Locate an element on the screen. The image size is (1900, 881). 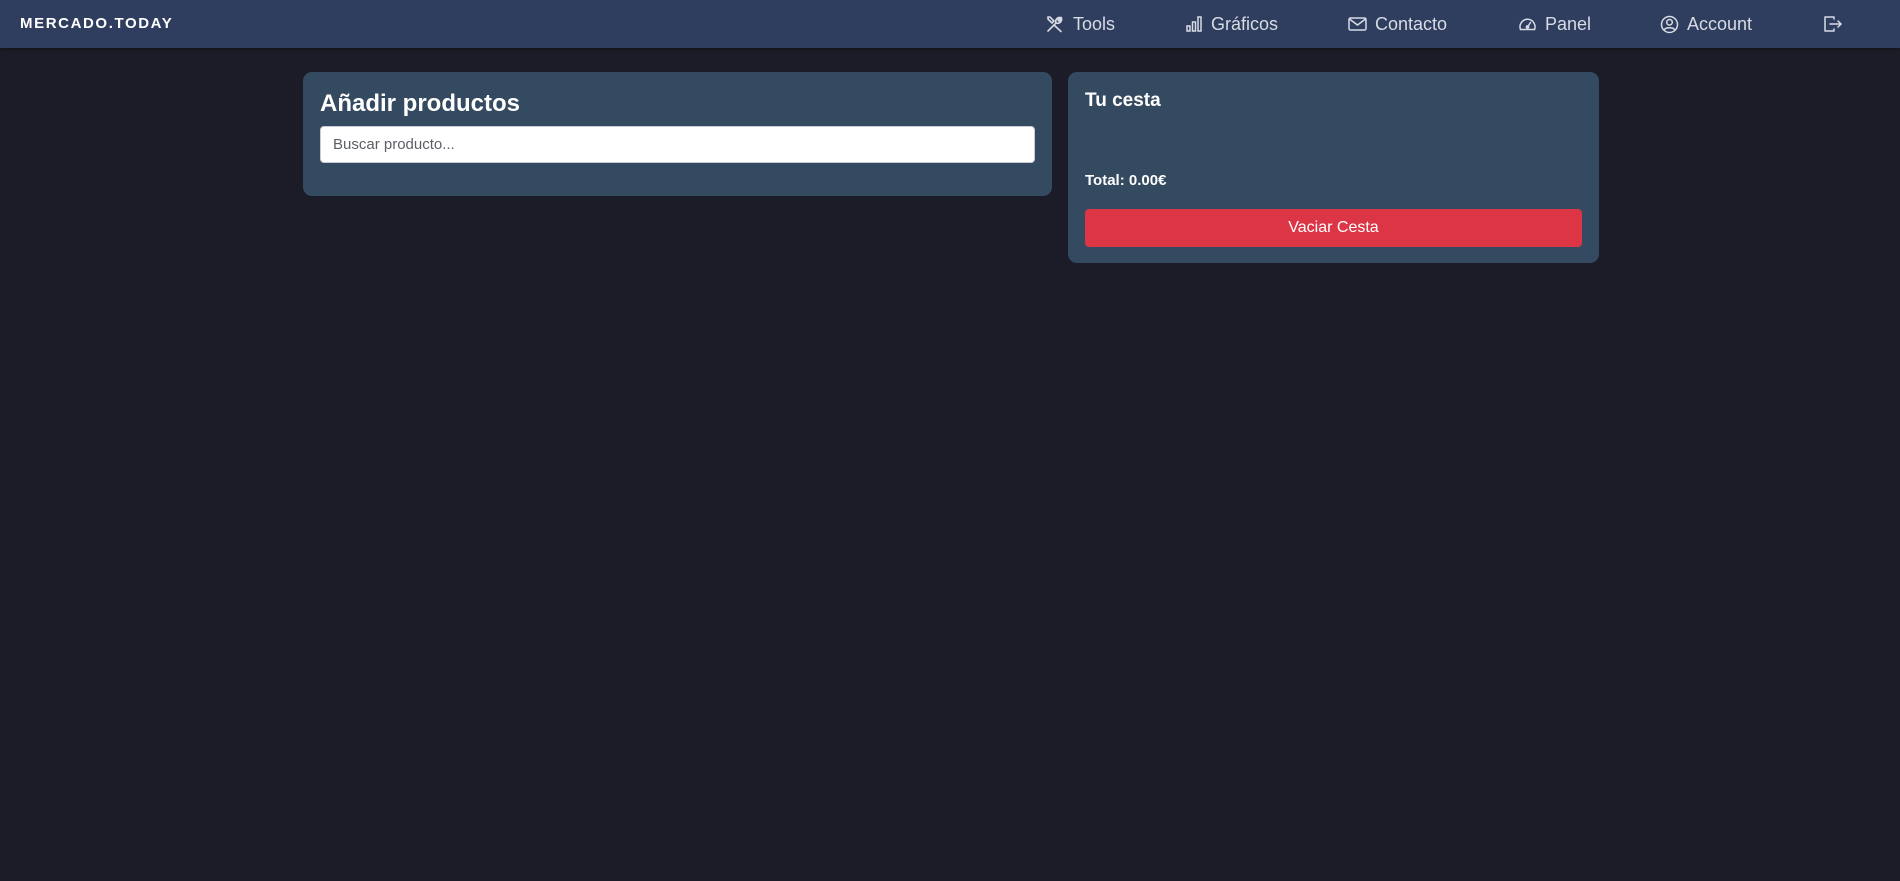
basket-title: Tu cesta is located at coordinates (1123, 100).